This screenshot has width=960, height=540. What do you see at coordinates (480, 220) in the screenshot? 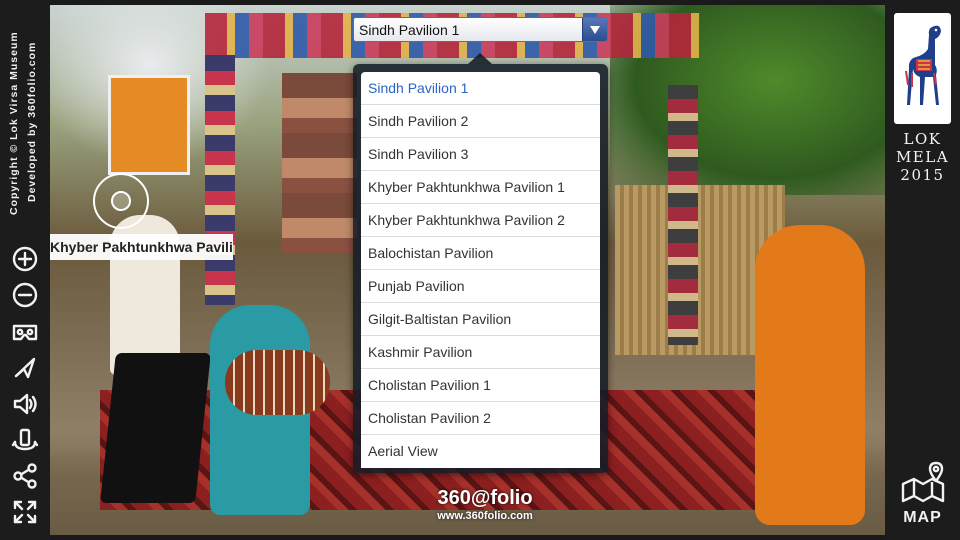
I see `scene-option: Khyber Pakhtunkhwa Pavilion 2` at bounding box center [480, 220].